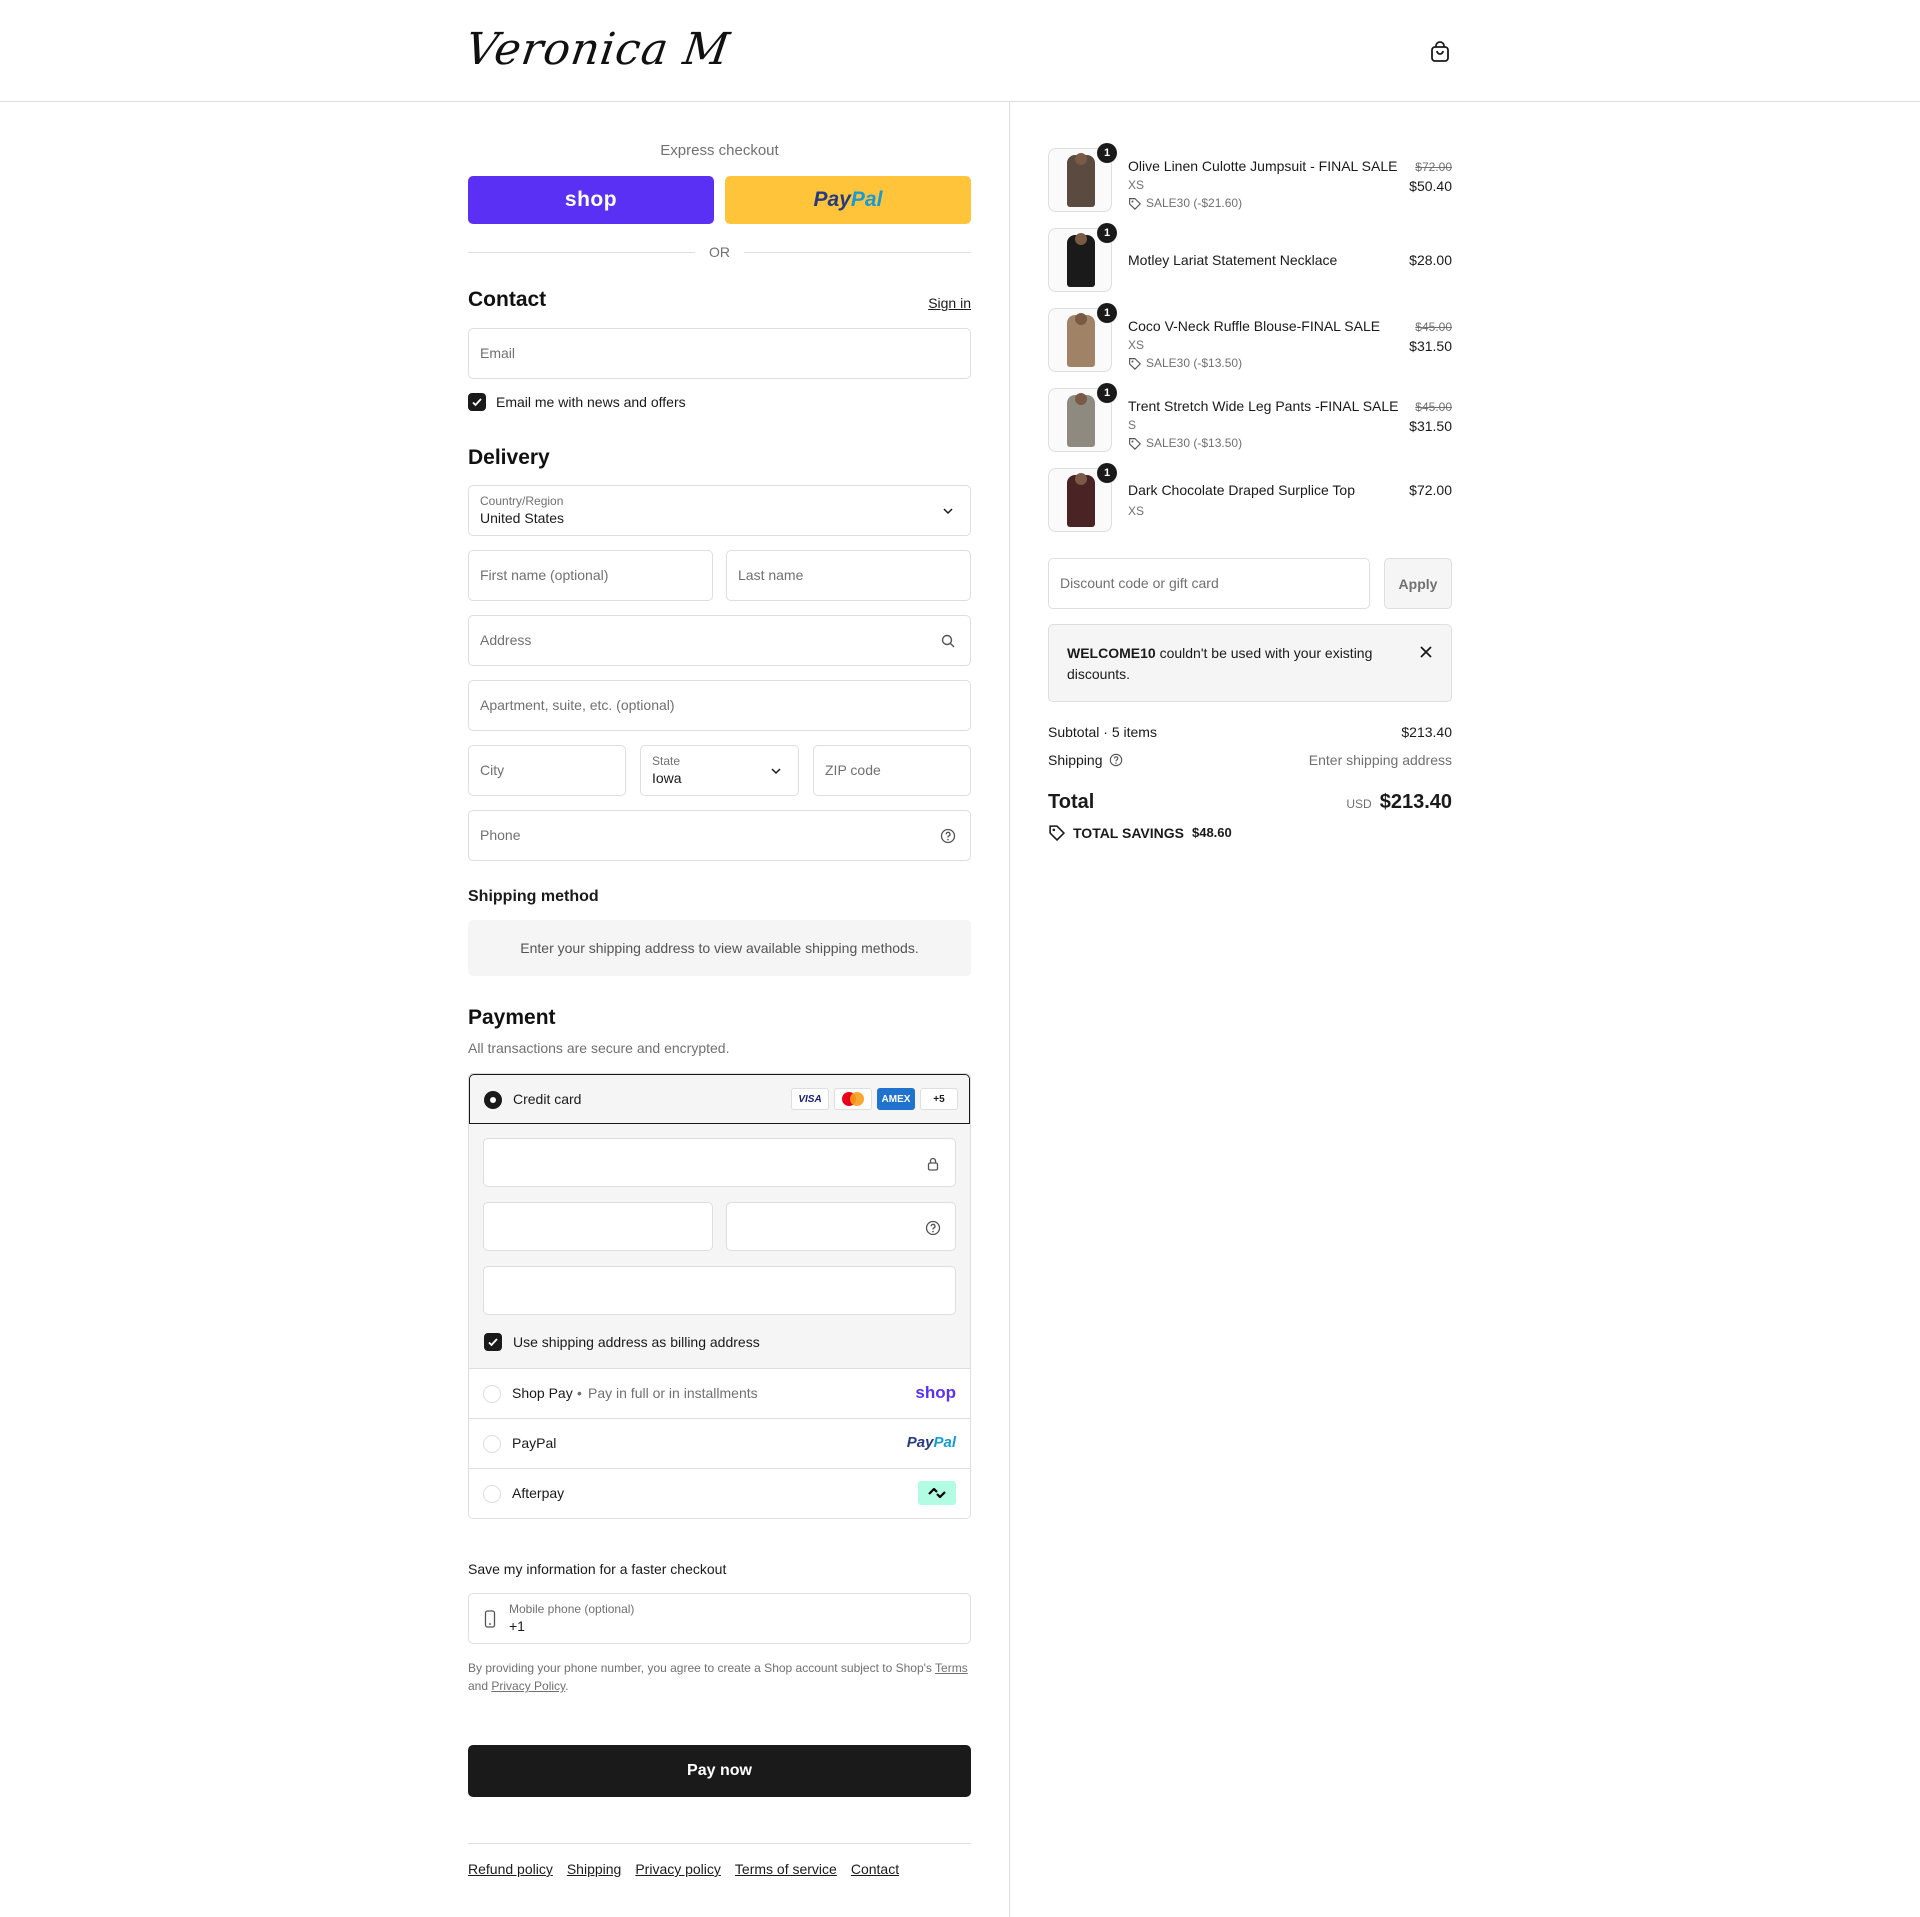  I want to click on discount-code-field: Discount code or gift card, so click(1209, 583).